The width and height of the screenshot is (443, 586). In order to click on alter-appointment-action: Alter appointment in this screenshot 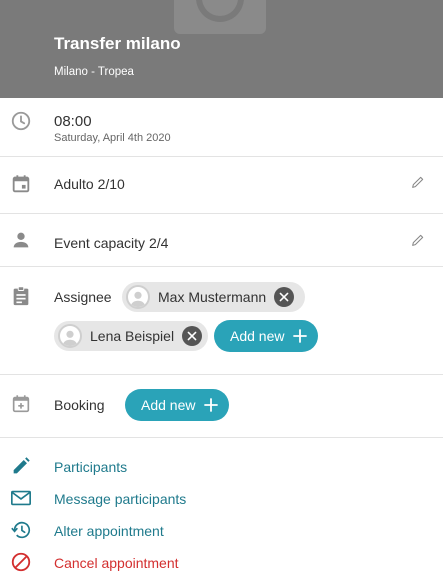, I will do `click(221, 531)`.